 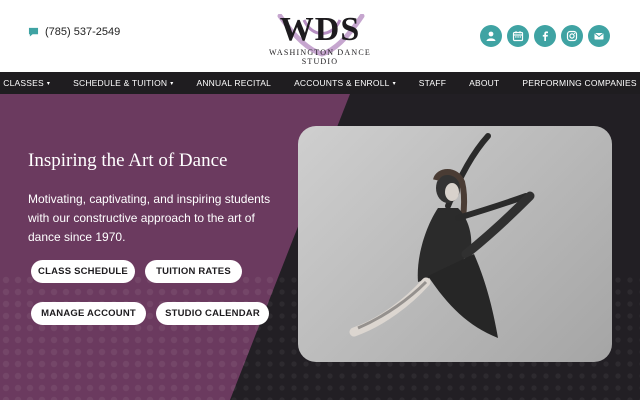 I want to click on chat-bubble-icon, so click(x=33, y=32).